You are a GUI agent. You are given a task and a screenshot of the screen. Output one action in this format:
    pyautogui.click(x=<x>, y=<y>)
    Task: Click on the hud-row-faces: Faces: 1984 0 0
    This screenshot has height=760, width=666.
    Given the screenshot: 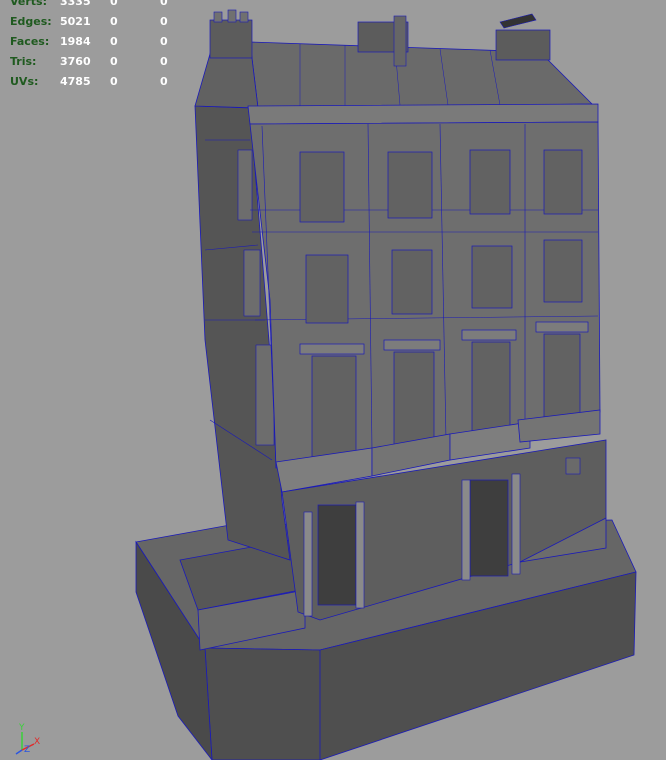 What is the action you would take?
    pyautogui.click(x=89, y=42)
    